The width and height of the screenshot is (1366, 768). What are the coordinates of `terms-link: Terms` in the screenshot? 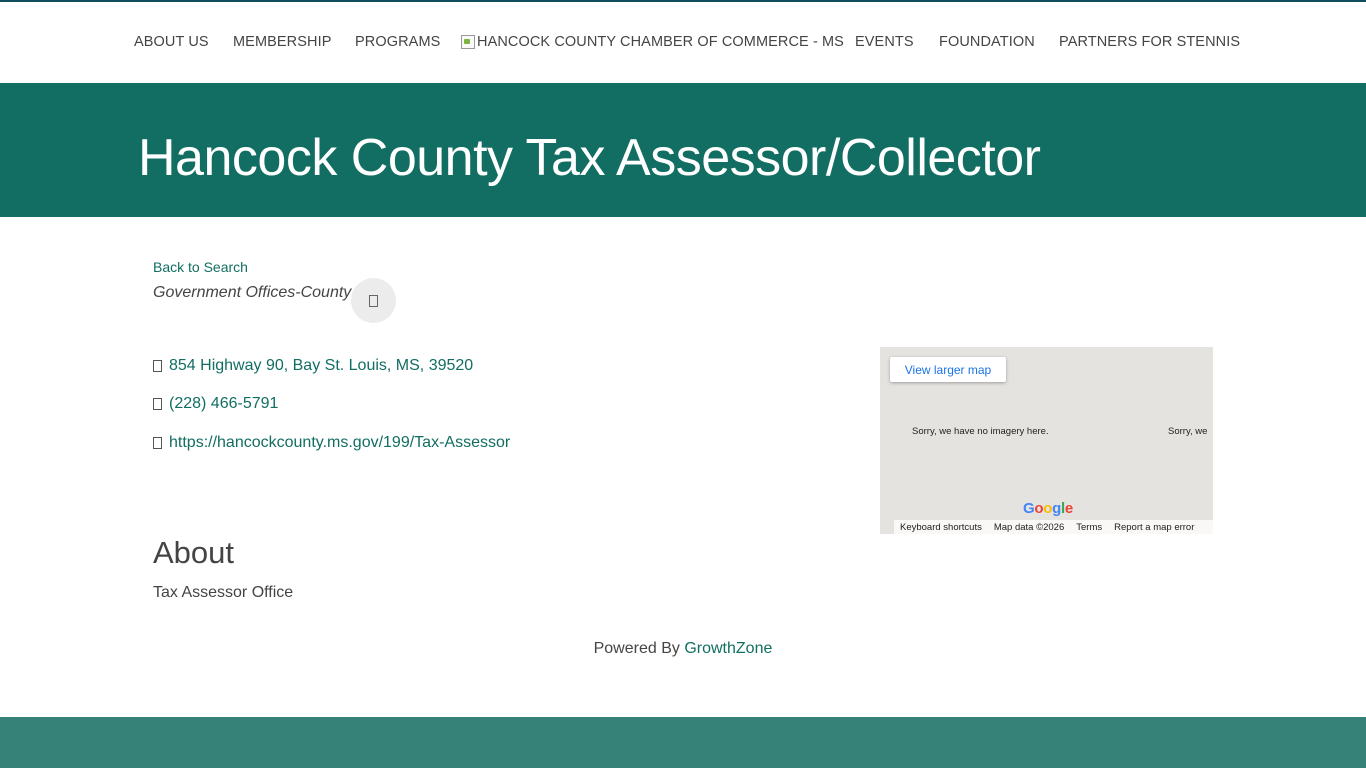 It's located at (1089, 527).